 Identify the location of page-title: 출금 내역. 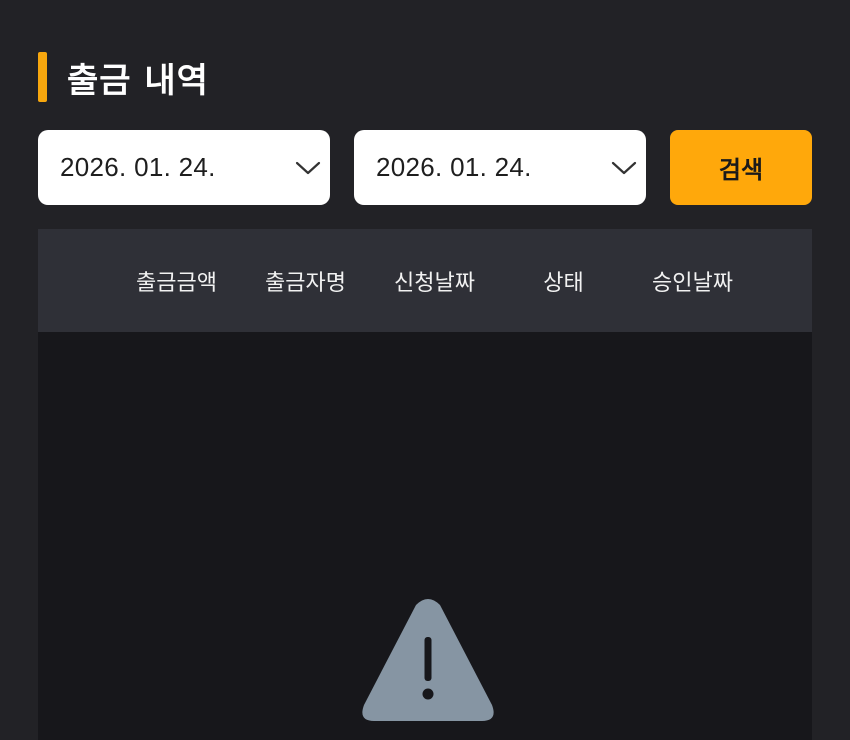
(138, 80).